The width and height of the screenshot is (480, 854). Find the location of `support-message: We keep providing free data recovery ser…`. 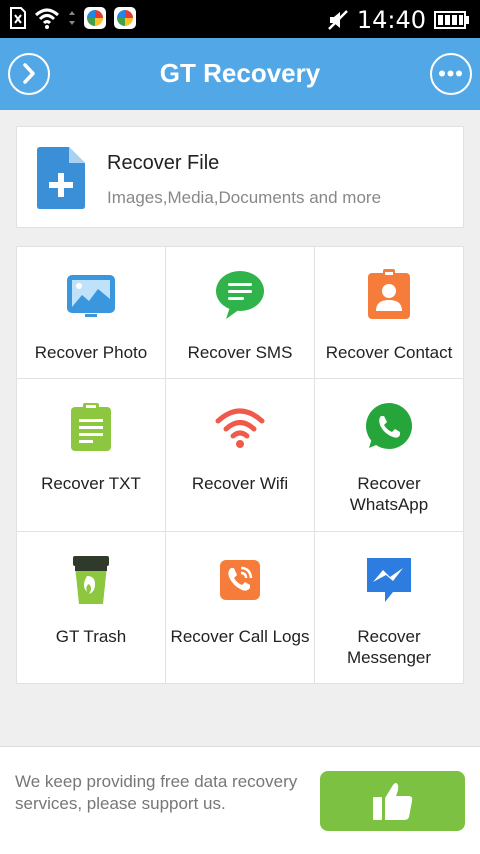

support-message: We keep providing free data recovery ser… is located at coordinates (156, 792).